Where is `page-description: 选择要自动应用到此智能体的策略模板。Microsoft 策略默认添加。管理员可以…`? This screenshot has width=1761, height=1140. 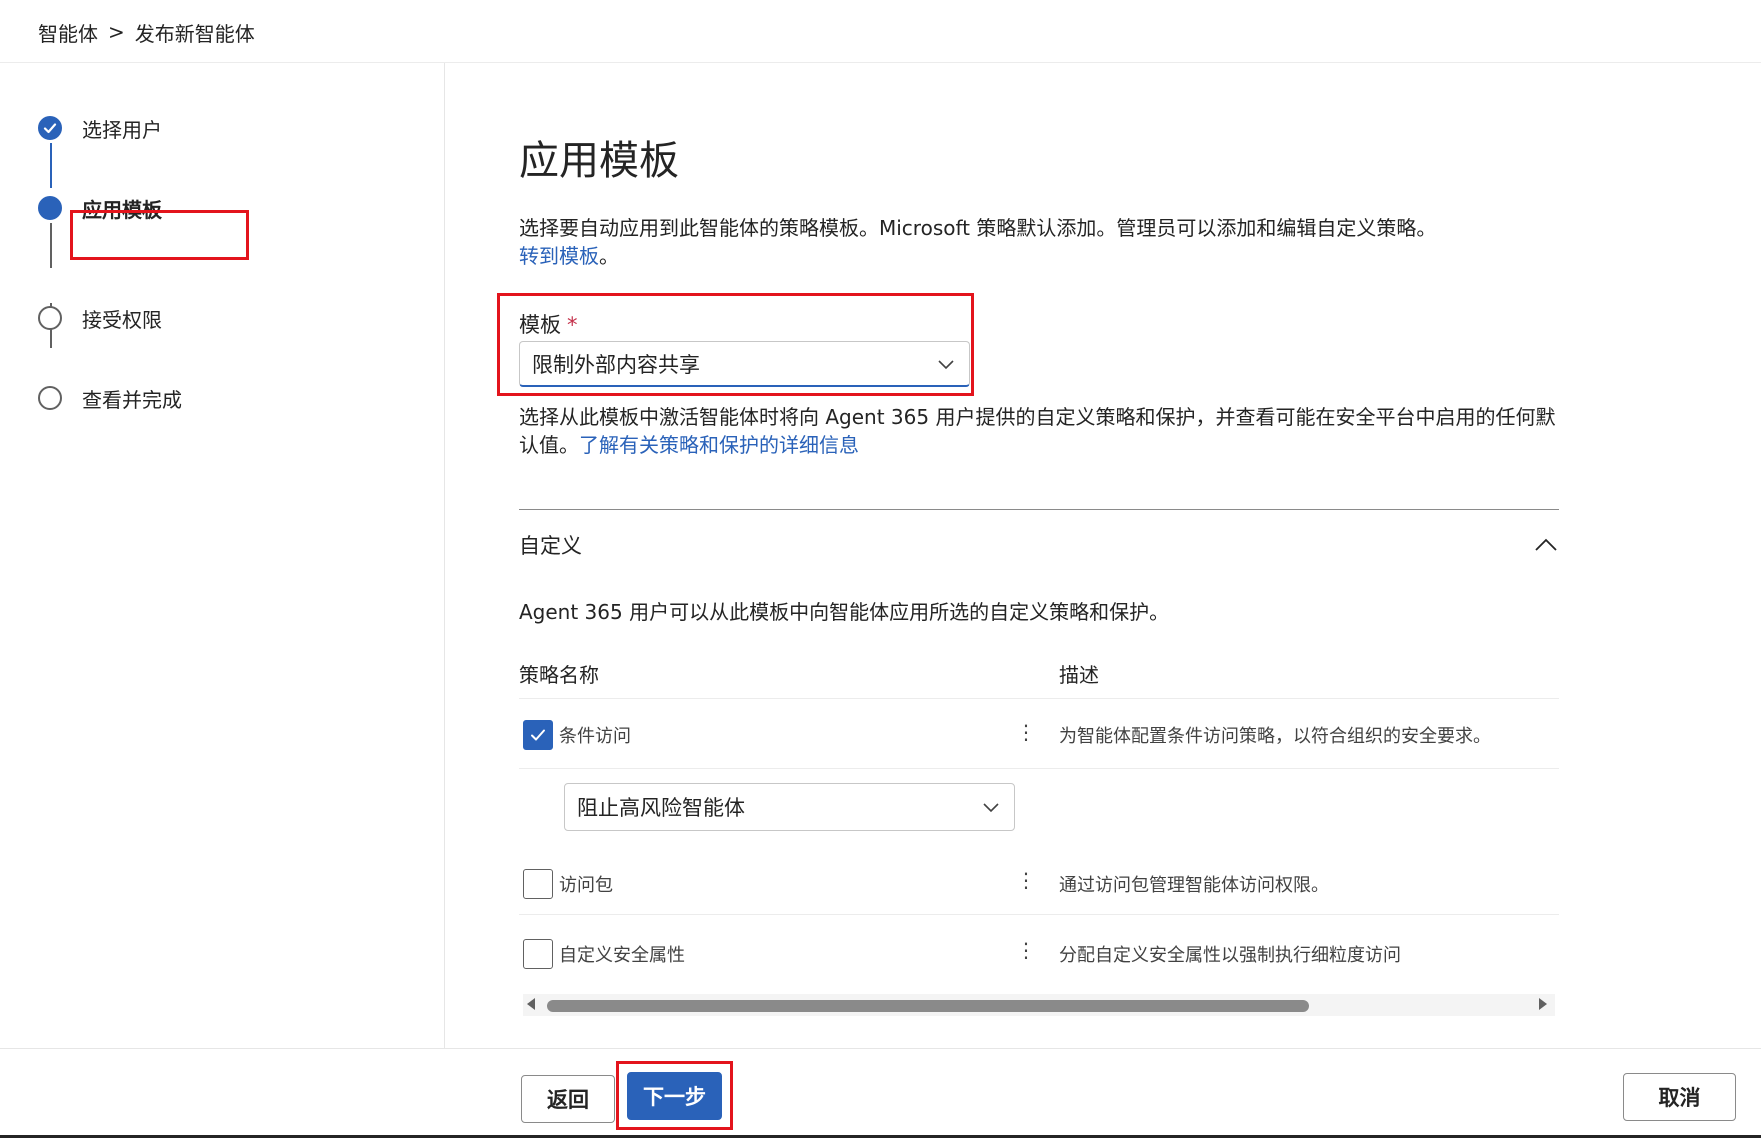
page-description: 选择要自动应用到此智能体的策略模板。Microsoft 策略默认添加。管理员可以… is located at coordinates (1039, 242).